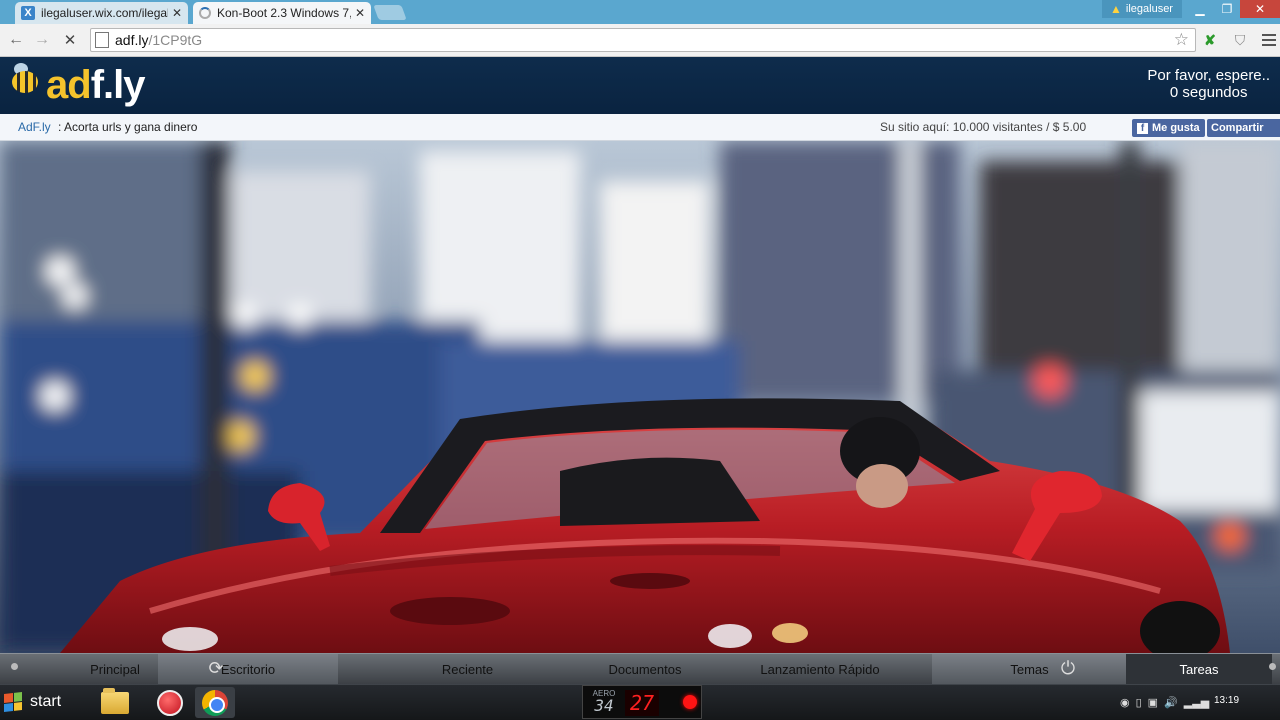 The height and width of the screenshot is (720, 1280). Describe the element at coordinates (34, 127) in the screenshot. I see `adfly-brand-link: AdF.ly` at that location.